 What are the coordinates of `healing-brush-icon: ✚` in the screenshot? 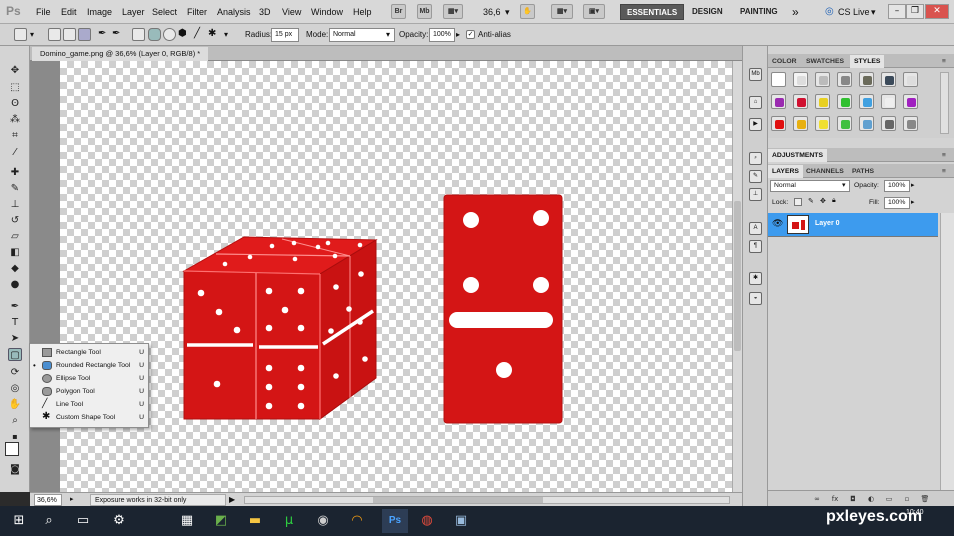 It's located at (15, 172).